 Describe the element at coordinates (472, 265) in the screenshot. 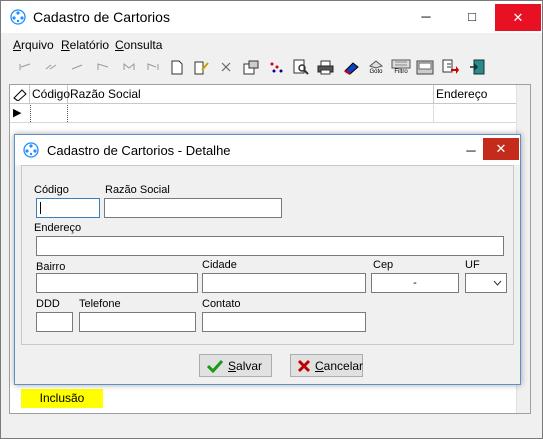

I see `uf-label: UF` at that location.